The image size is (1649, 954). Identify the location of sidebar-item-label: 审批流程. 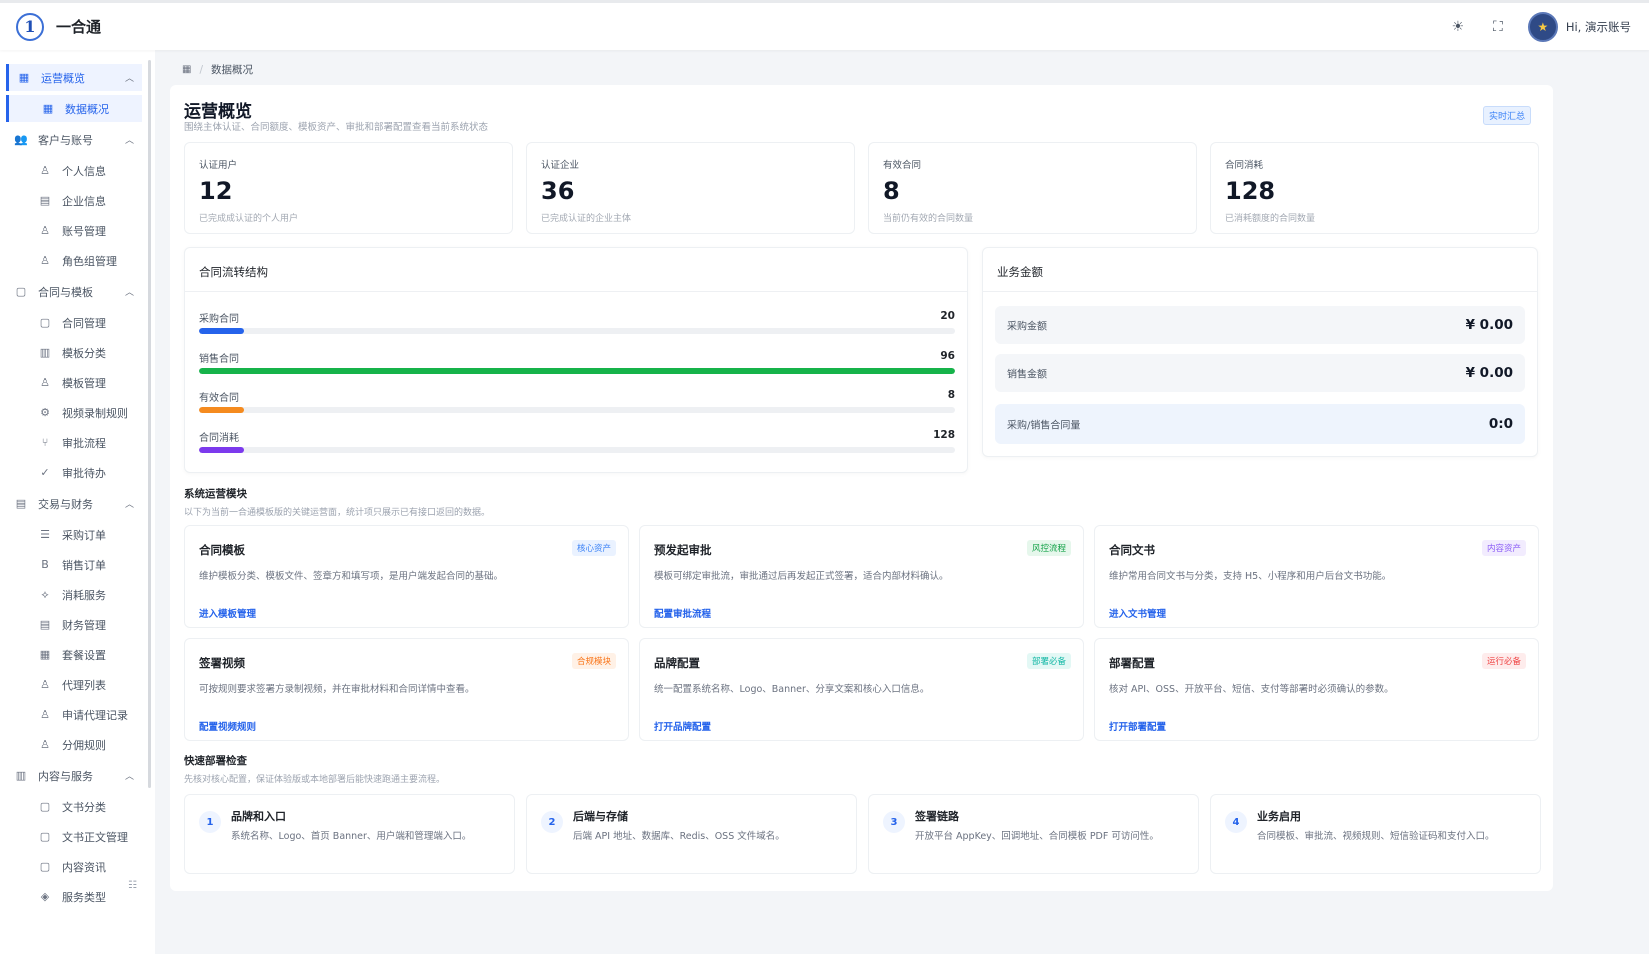
(84, 443).